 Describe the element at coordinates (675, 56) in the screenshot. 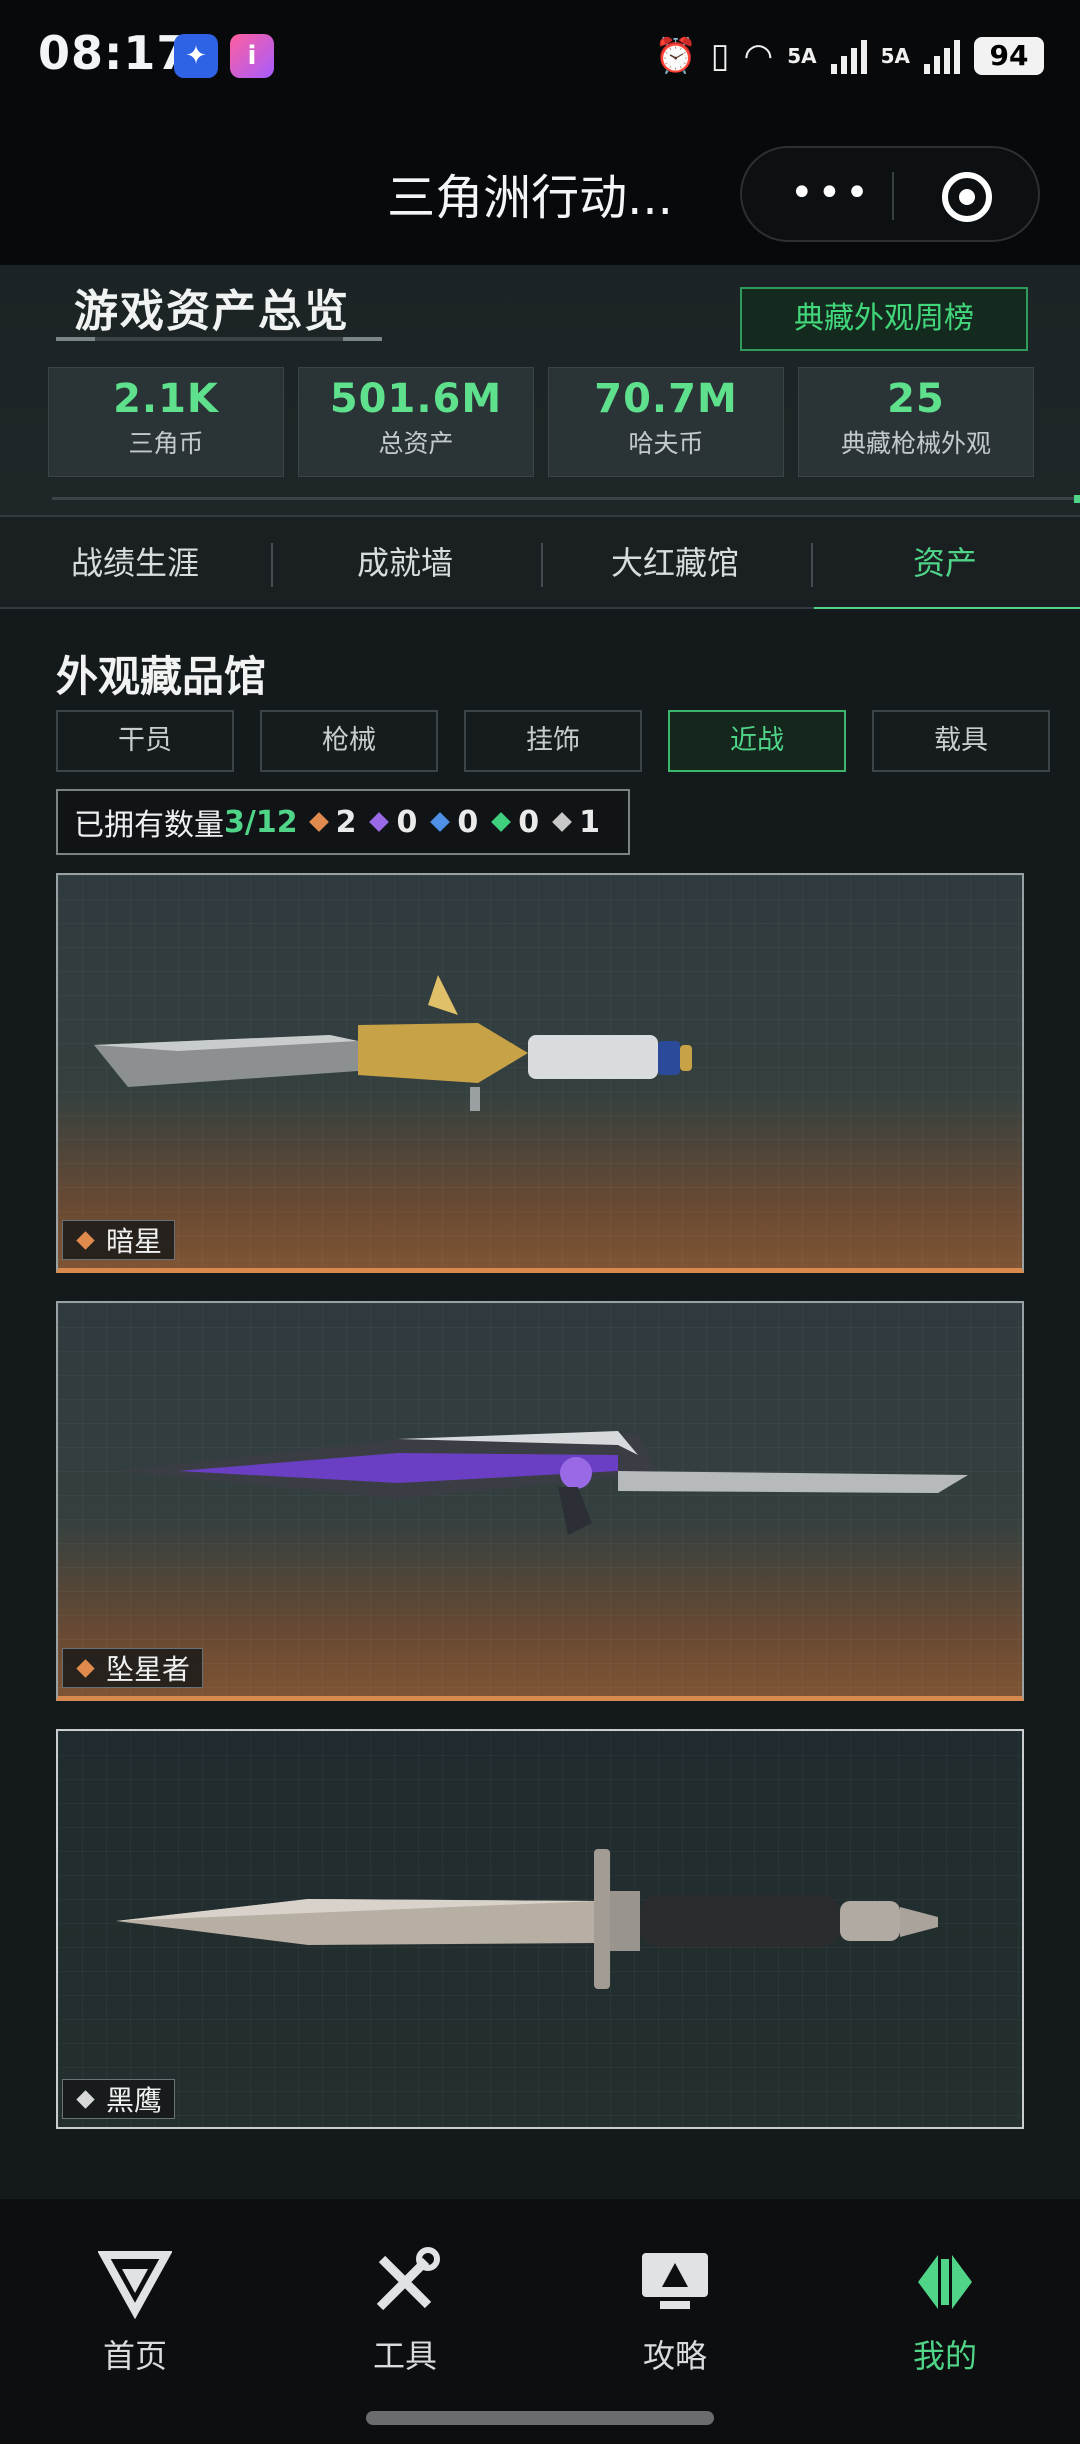

I see `alarm-icon: ⏰` at that location.